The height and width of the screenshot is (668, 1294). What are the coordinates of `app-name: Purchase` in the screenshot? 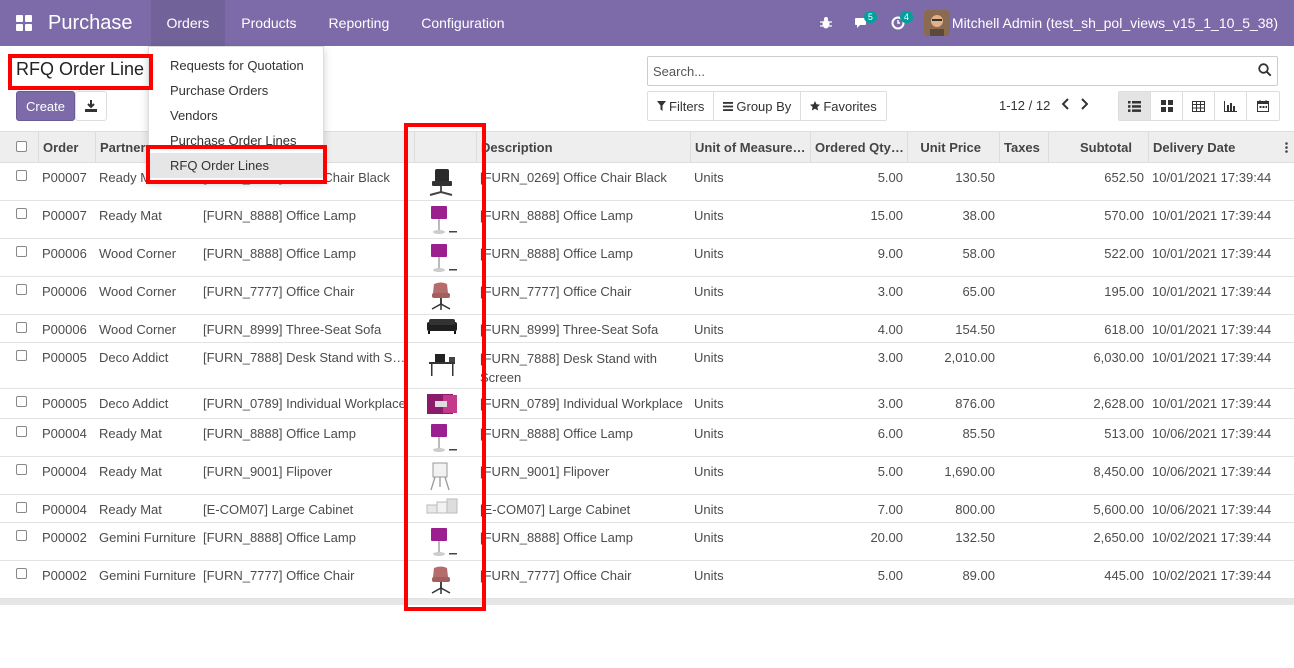 It's located at (90, 23).